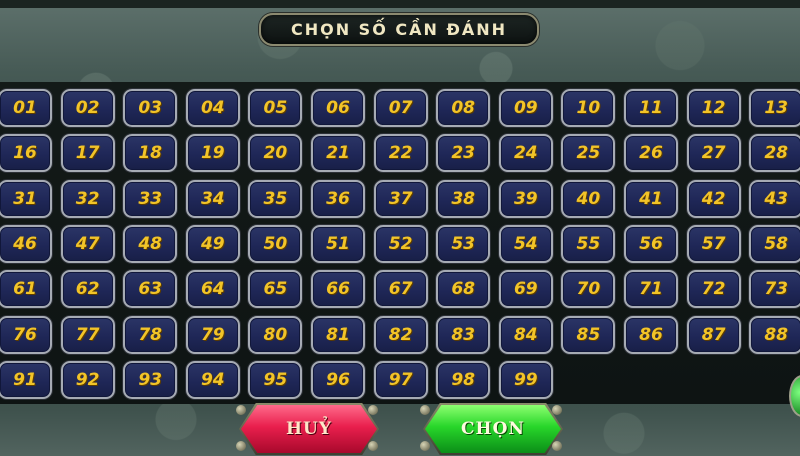 This screenshot has height=456, width=800. I want to click on number-cell: 22, so click(400, 153).